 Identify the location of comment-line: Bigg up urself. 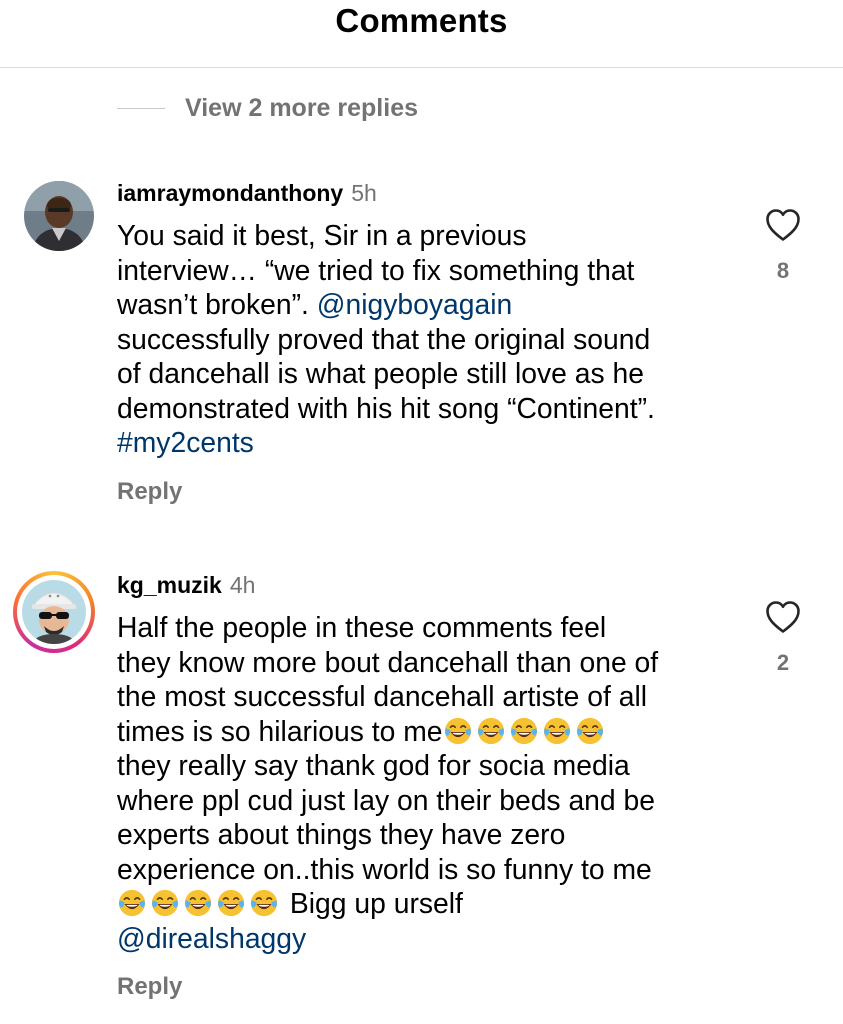
(376, 903).